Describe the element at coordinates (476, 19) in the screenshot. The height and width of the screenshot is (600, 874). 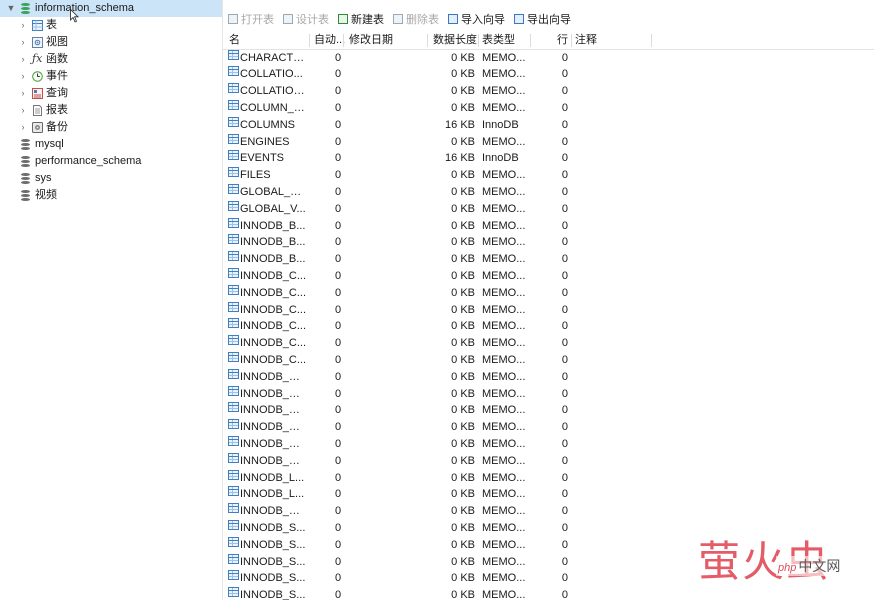
I see `import-wizard-button: 导入向导` at that location.